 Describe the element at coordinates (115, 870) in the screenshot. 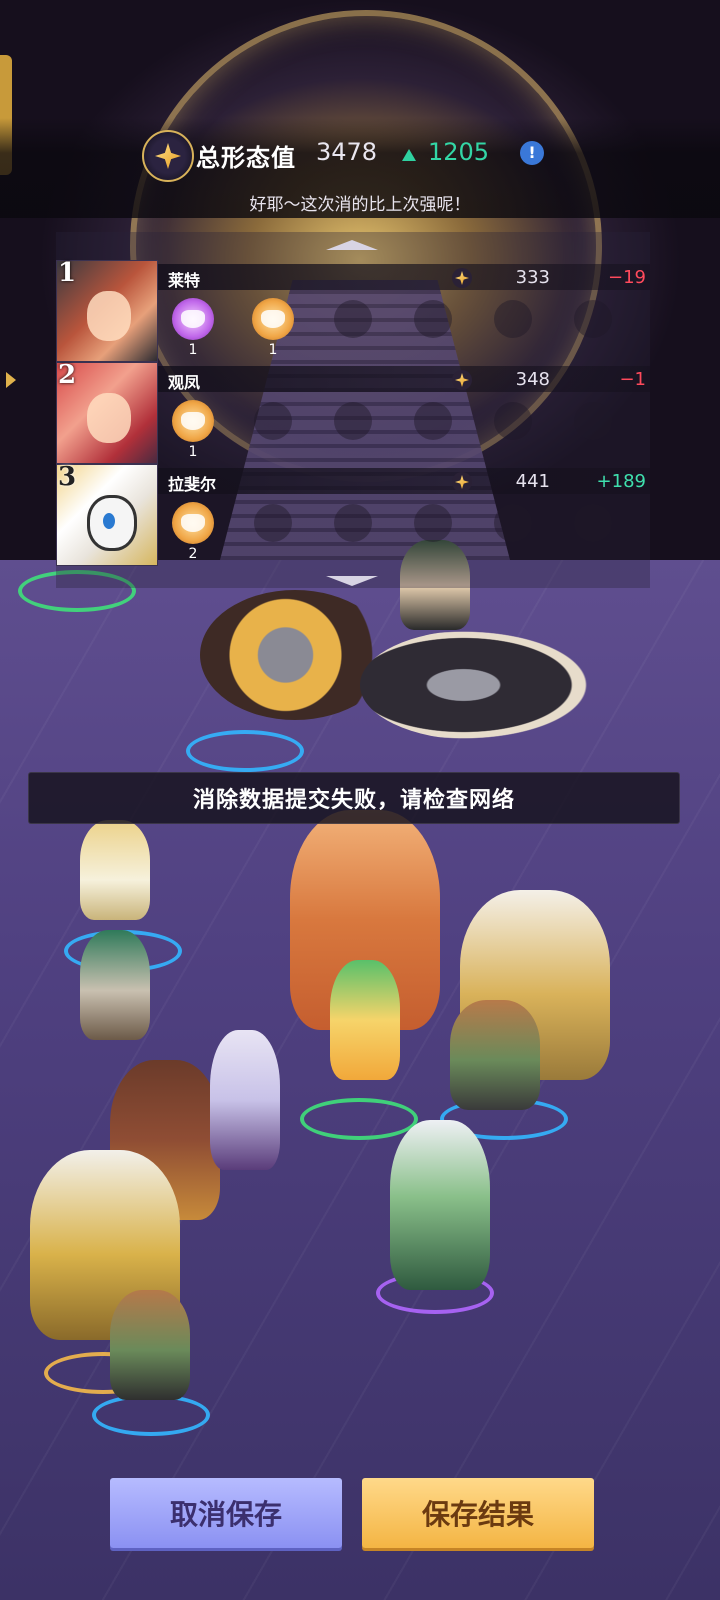

I see `archer-girl-sprite` at that location.